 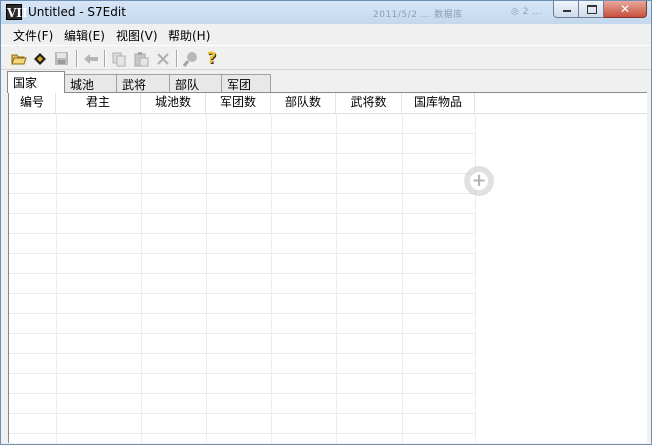 I want to click on tab-country: 国家, so click(x=36, y=82).